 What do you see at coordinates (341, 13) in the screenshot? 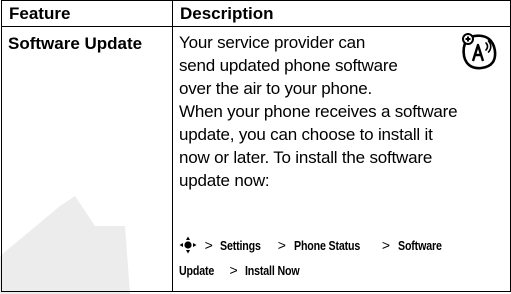
I see `header-description: Description` at bounding box center [341, 13].